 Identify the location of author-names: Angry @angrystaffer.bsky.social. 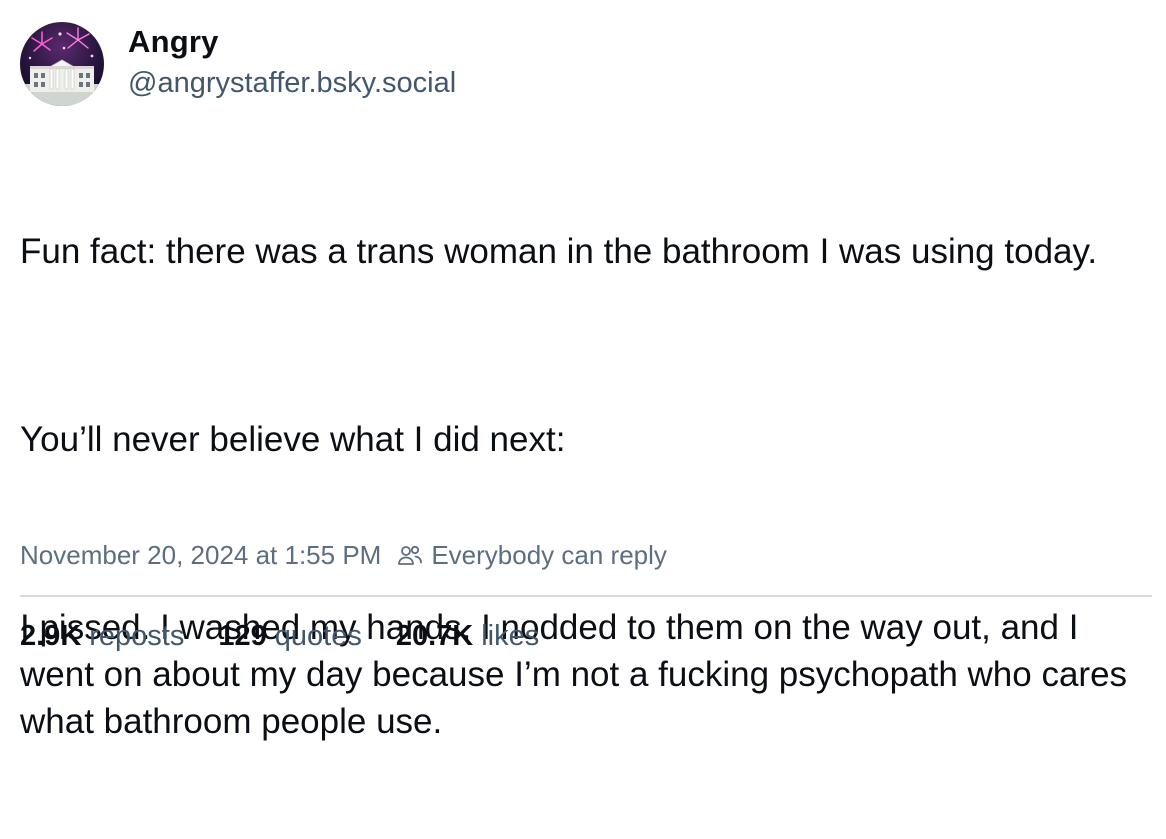
(292, 62).